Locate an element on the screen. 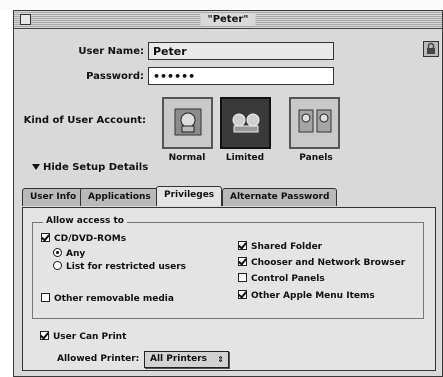  normal-kind-label: Normal is located at coordinates (187, 158).